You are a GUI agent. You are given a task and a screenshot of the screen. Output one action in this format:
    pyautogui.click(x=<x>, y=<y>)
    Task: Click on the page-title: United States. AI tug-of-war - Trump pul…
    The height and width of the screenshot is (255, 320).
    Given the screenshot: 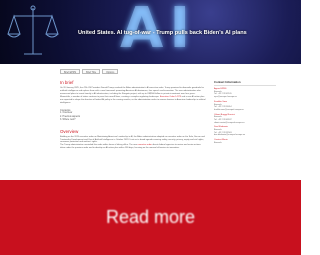 What is the action you would take?
    pyautogui.click(x=162, y=33)
    